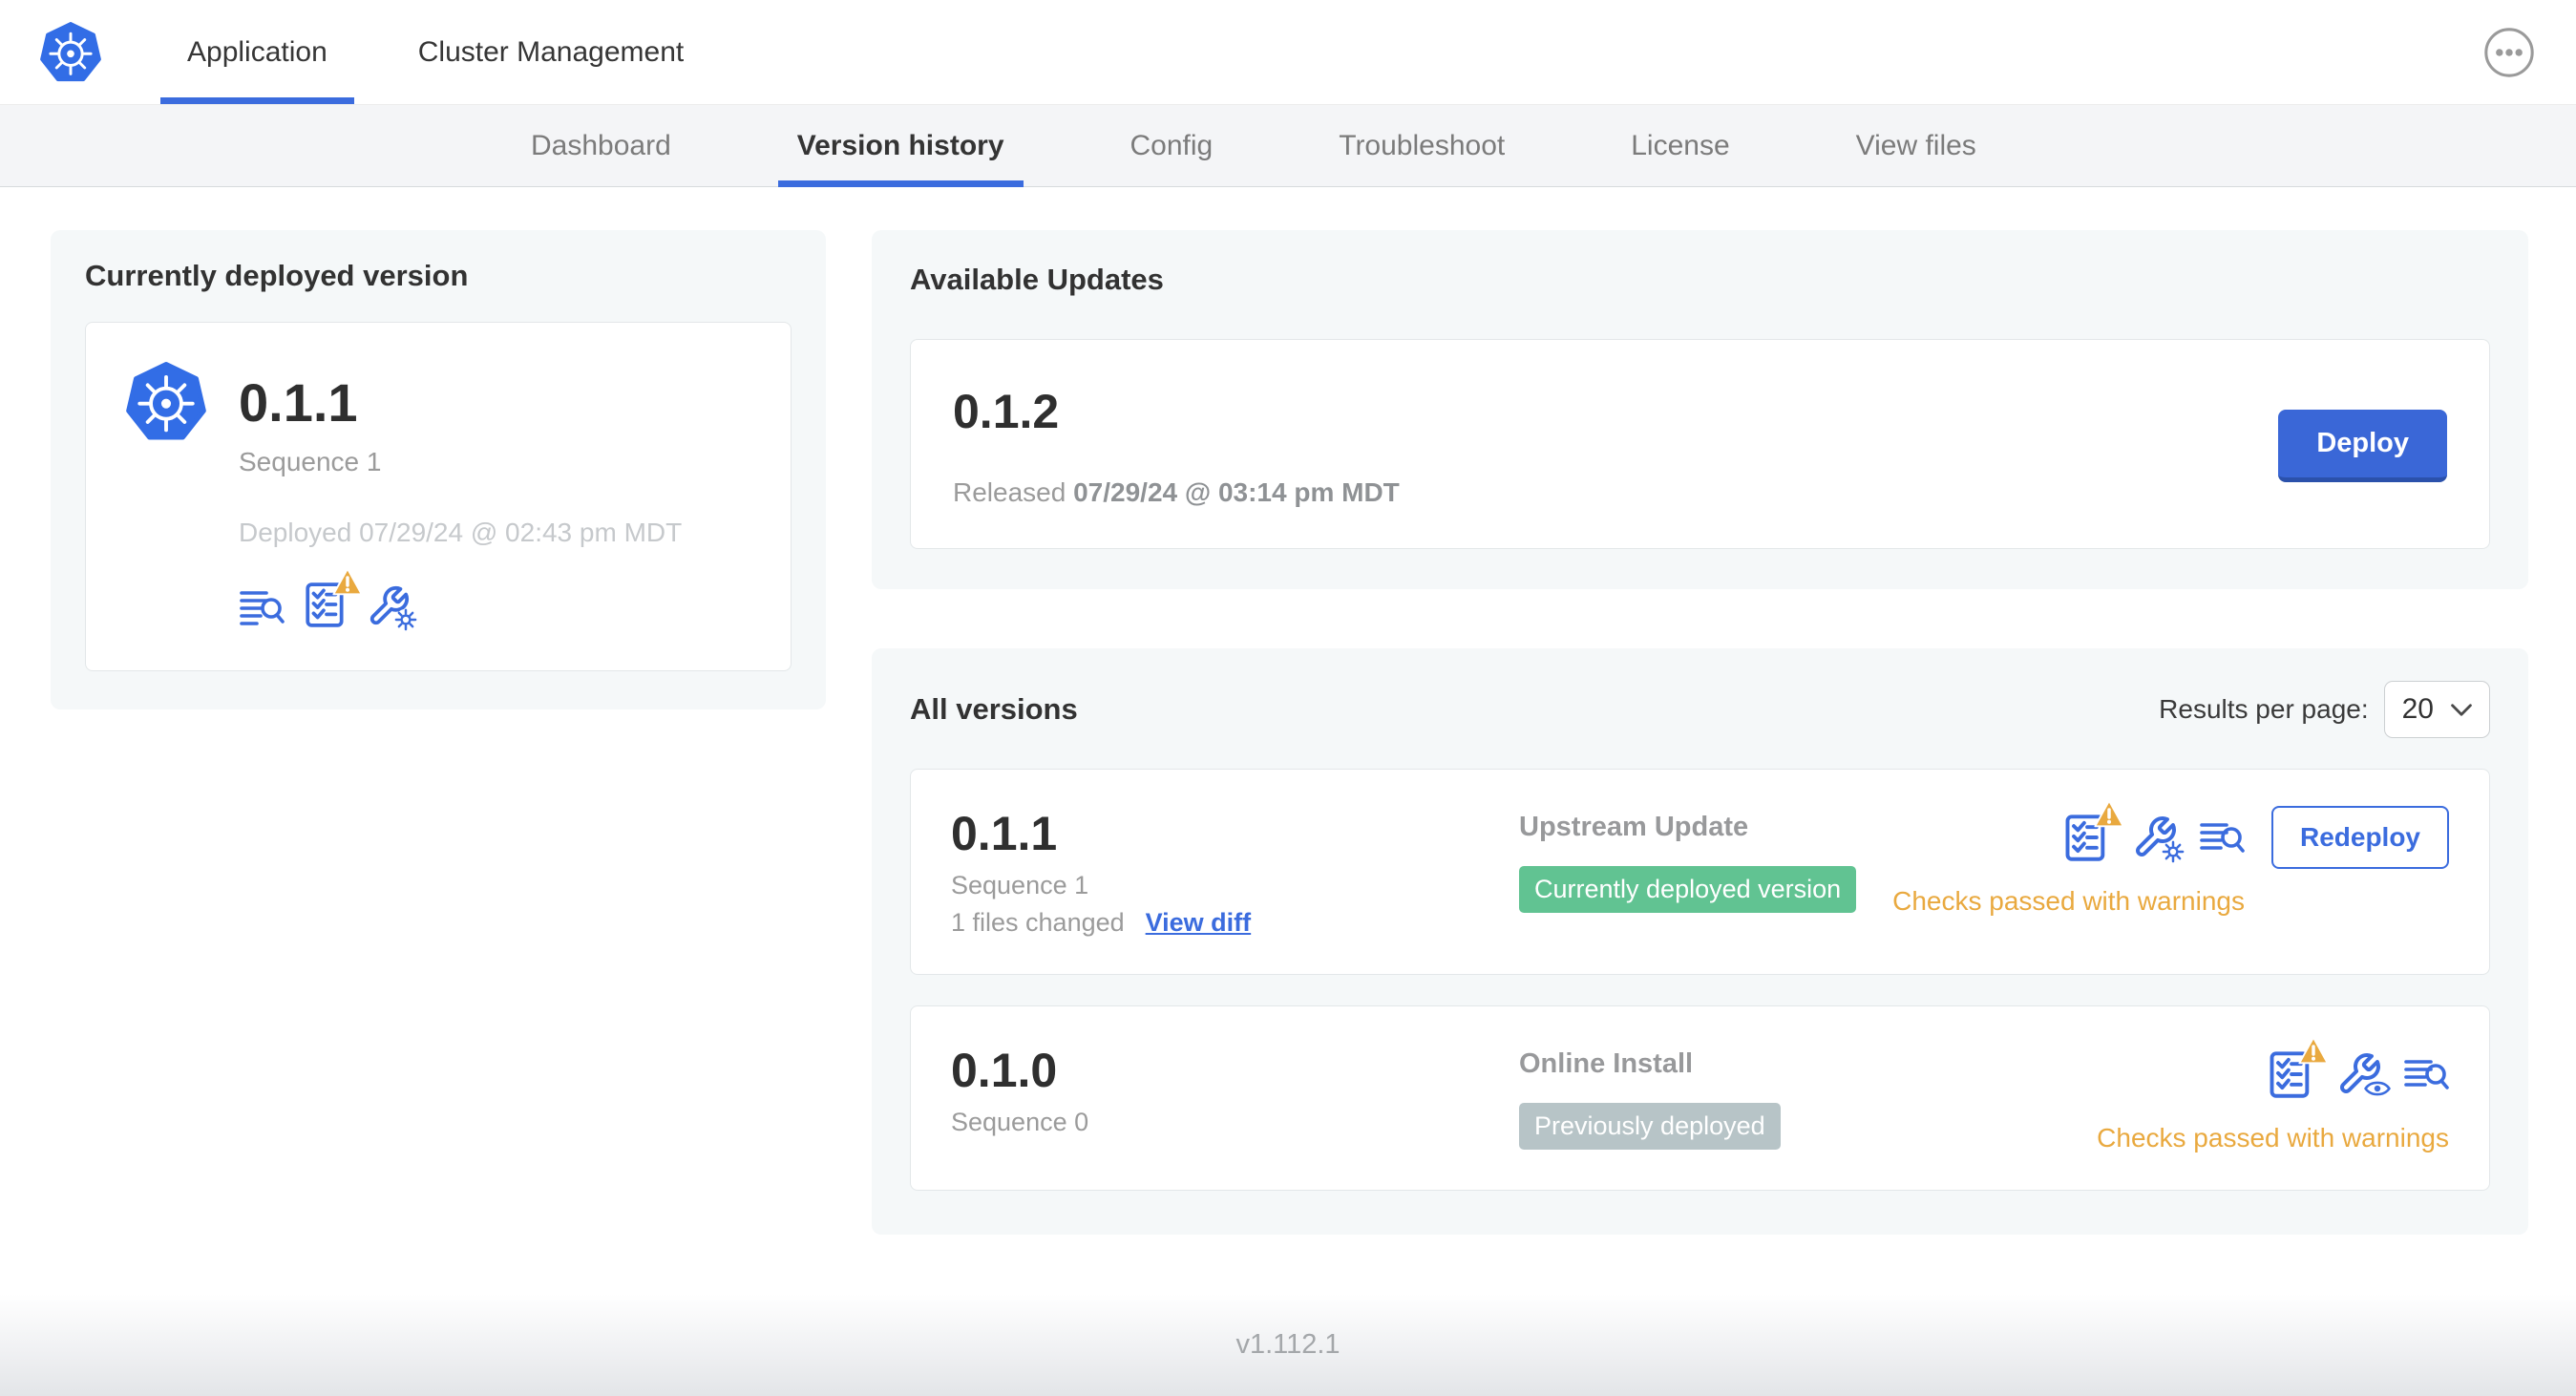 The height and width of the screenshot is (1396, 2576). I want to click on version-actions: Checks passed with warnings, so click(2273, 1094).